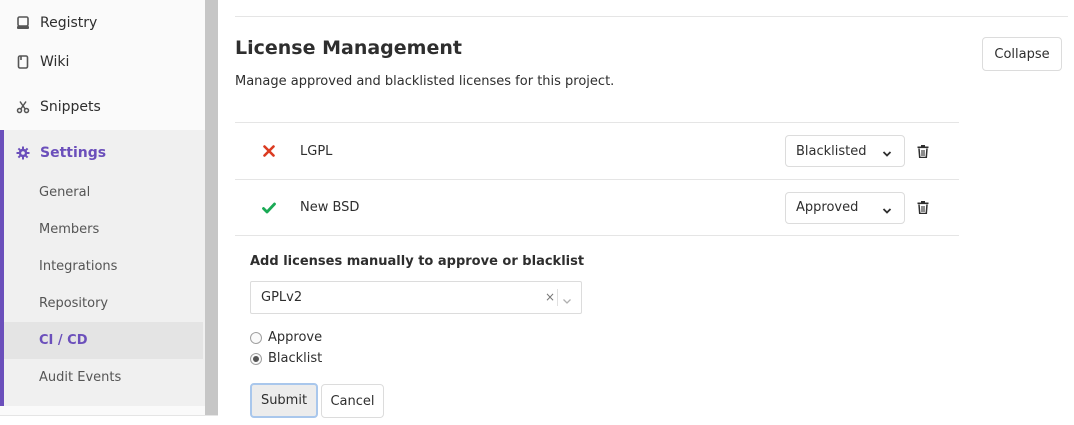 Image resolution: width=1074 pixels, height=425 pixels. I want to click on license-status-value: Blacklisted, so click(831, 151).